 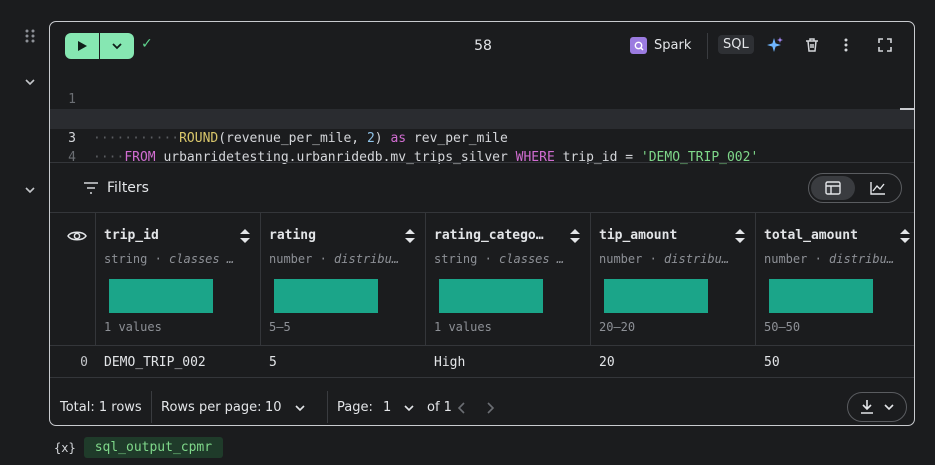 What do you see at coordinates (885, 45) in the screenshot?
I see `expand-icon` at bounding box center [885, 45].